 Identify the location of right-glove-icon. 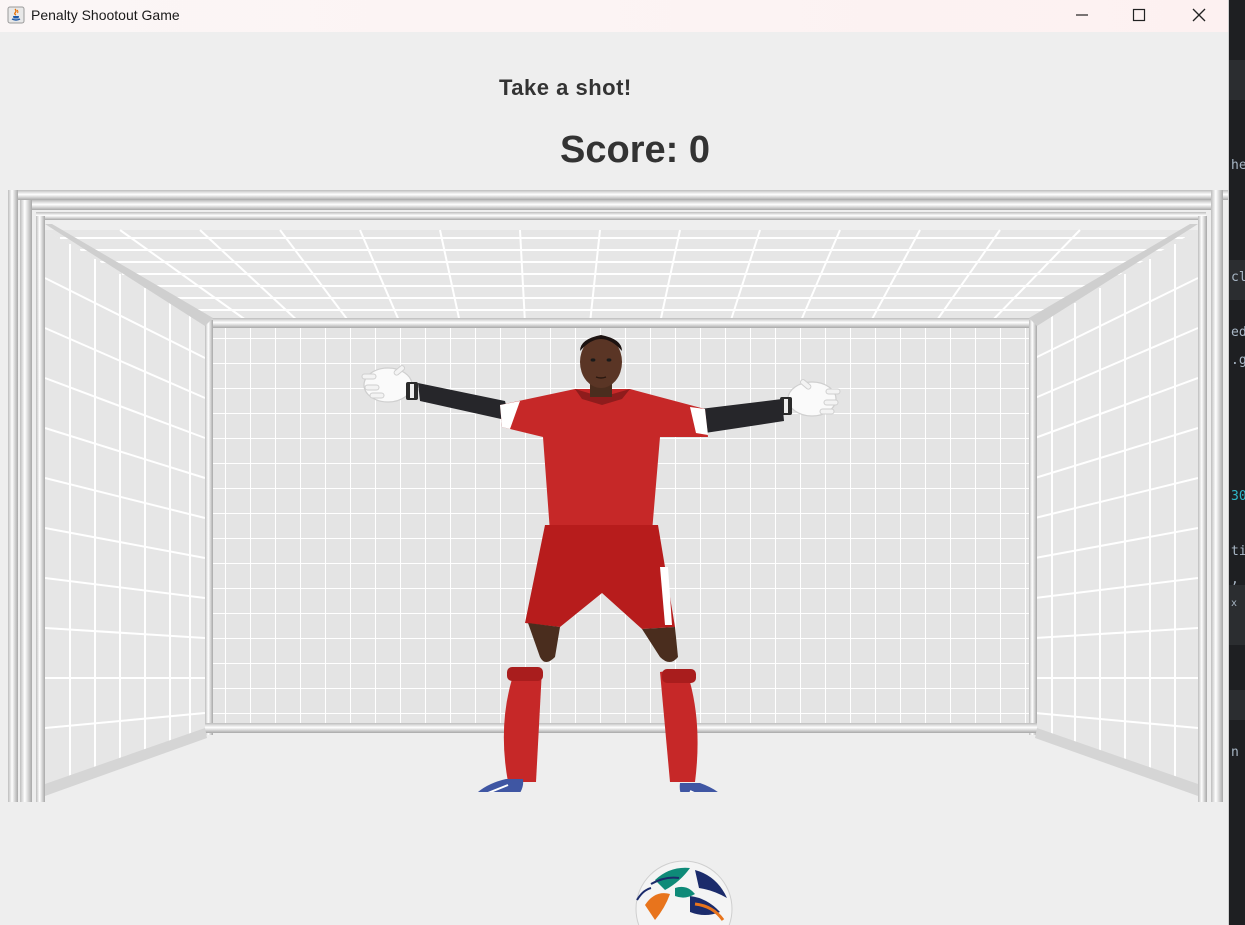
(810, 398).